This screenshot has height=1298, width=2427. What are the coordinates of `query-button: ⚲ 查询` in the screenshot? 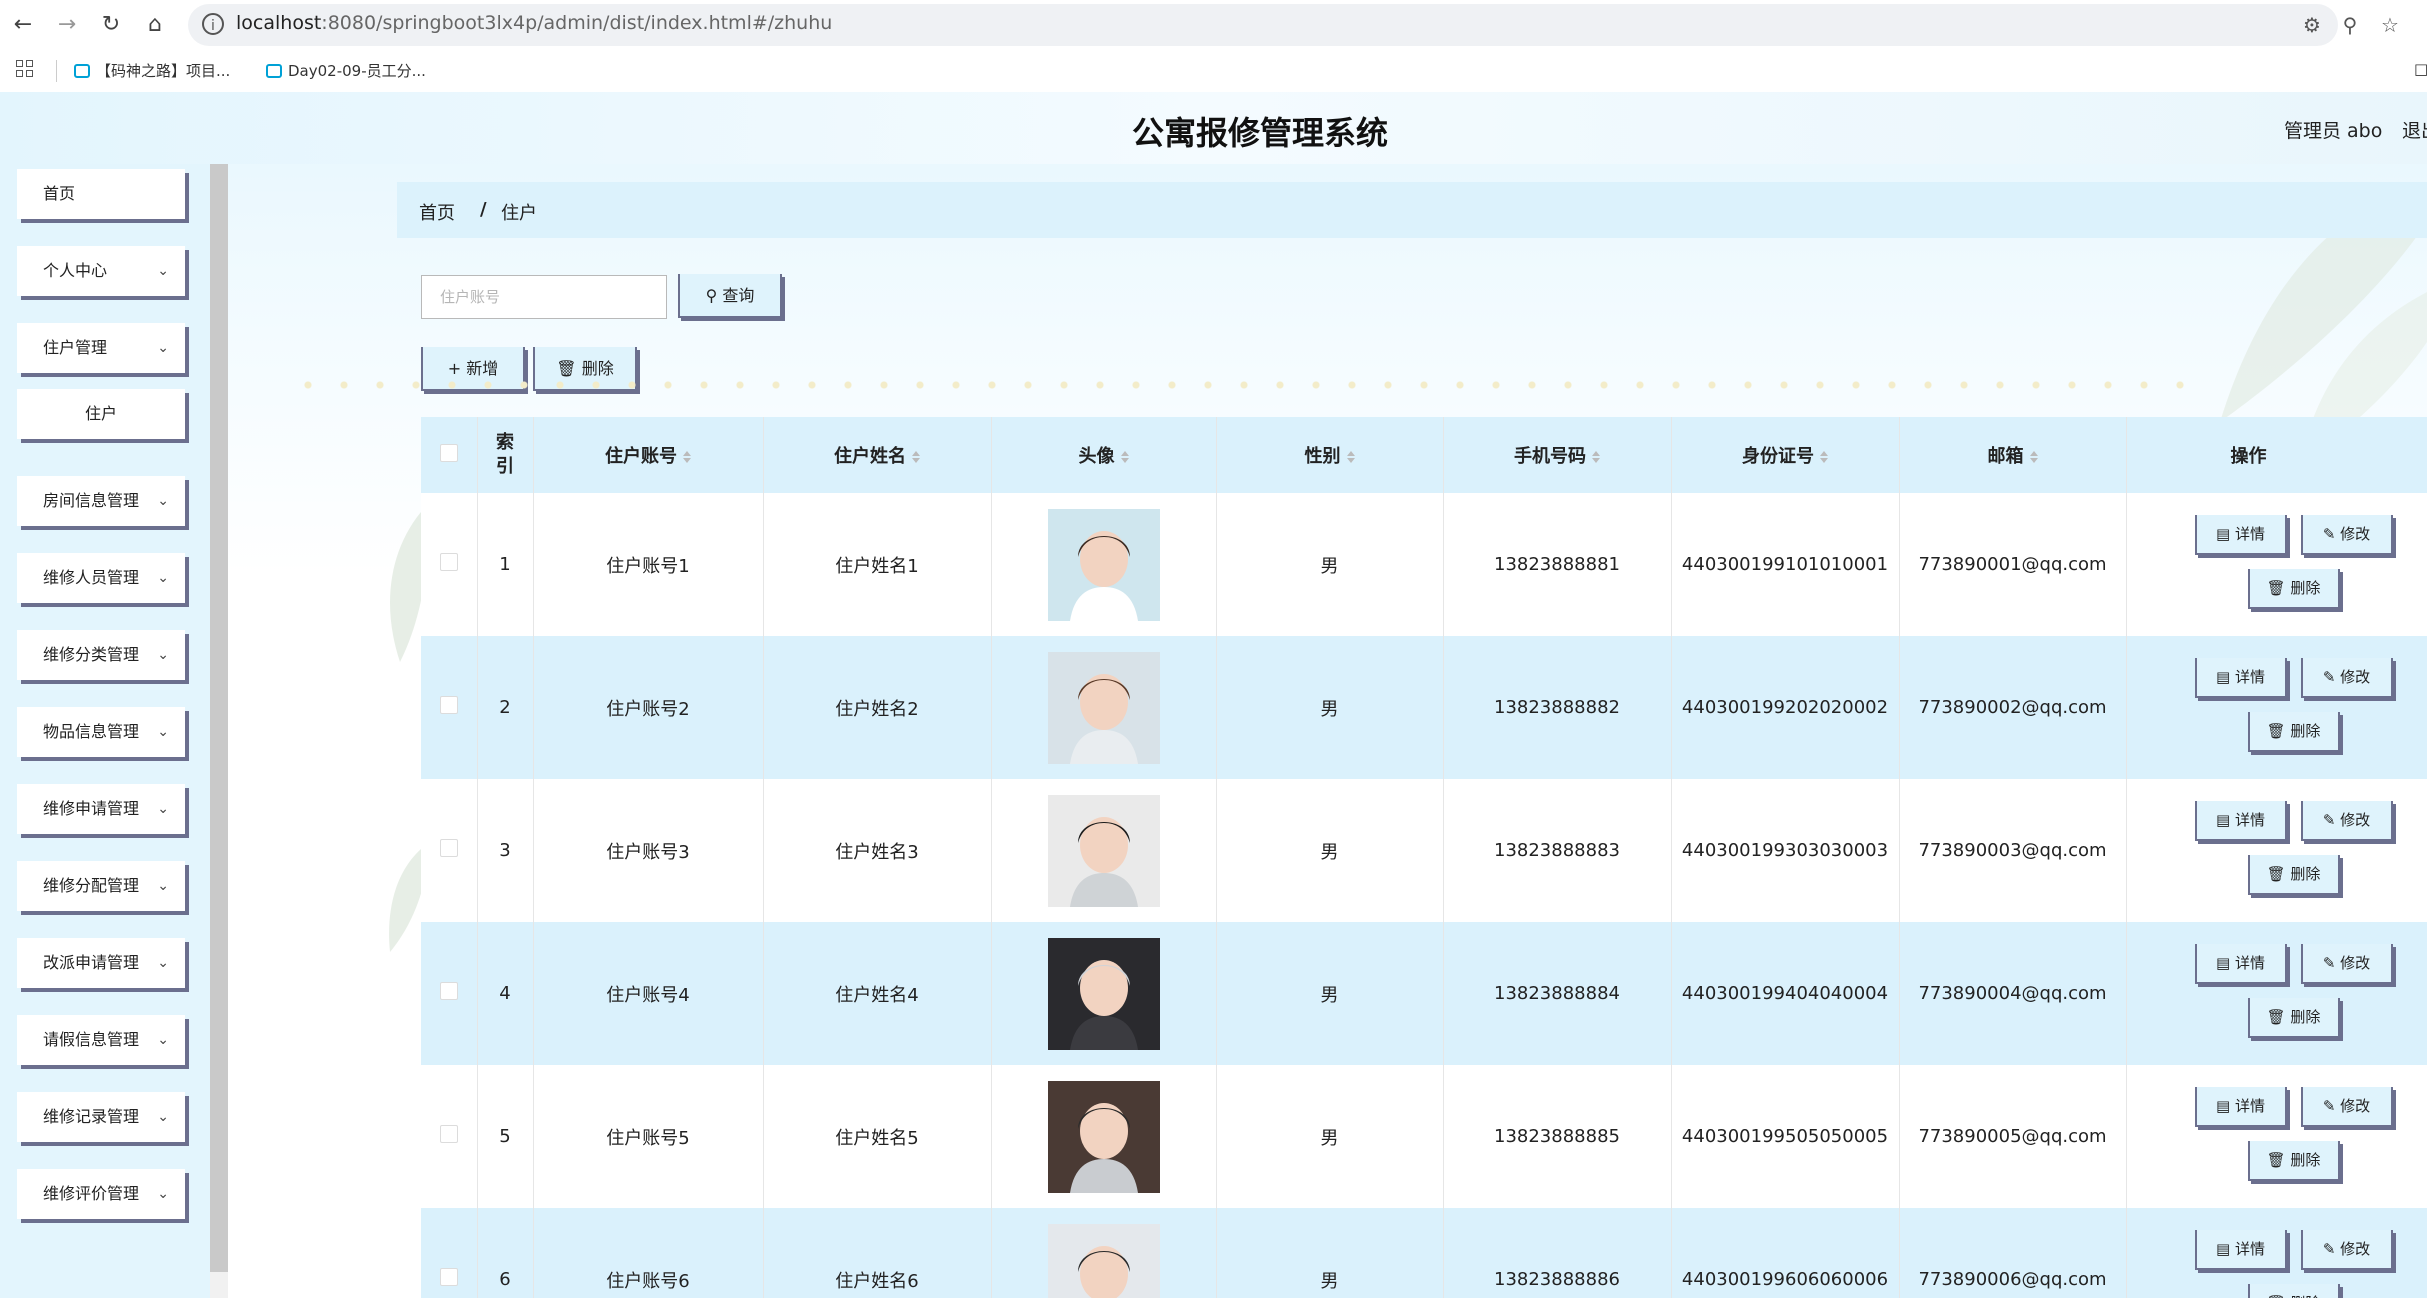 It's located at (730, 296).